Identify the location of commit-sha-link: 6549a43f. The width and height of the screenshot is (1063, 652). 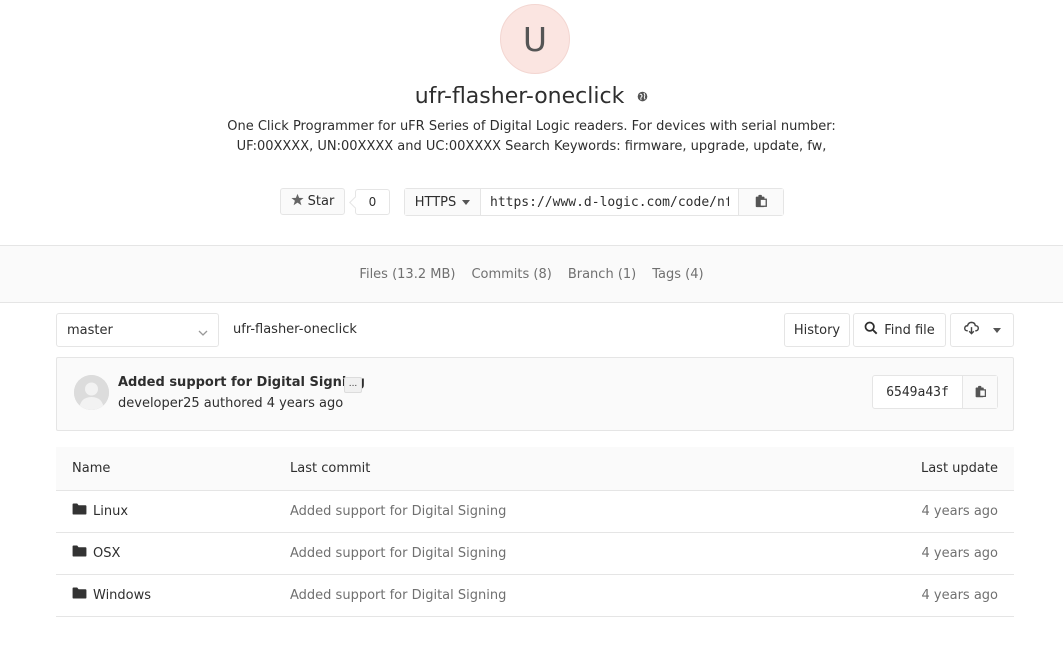
(917, 392).